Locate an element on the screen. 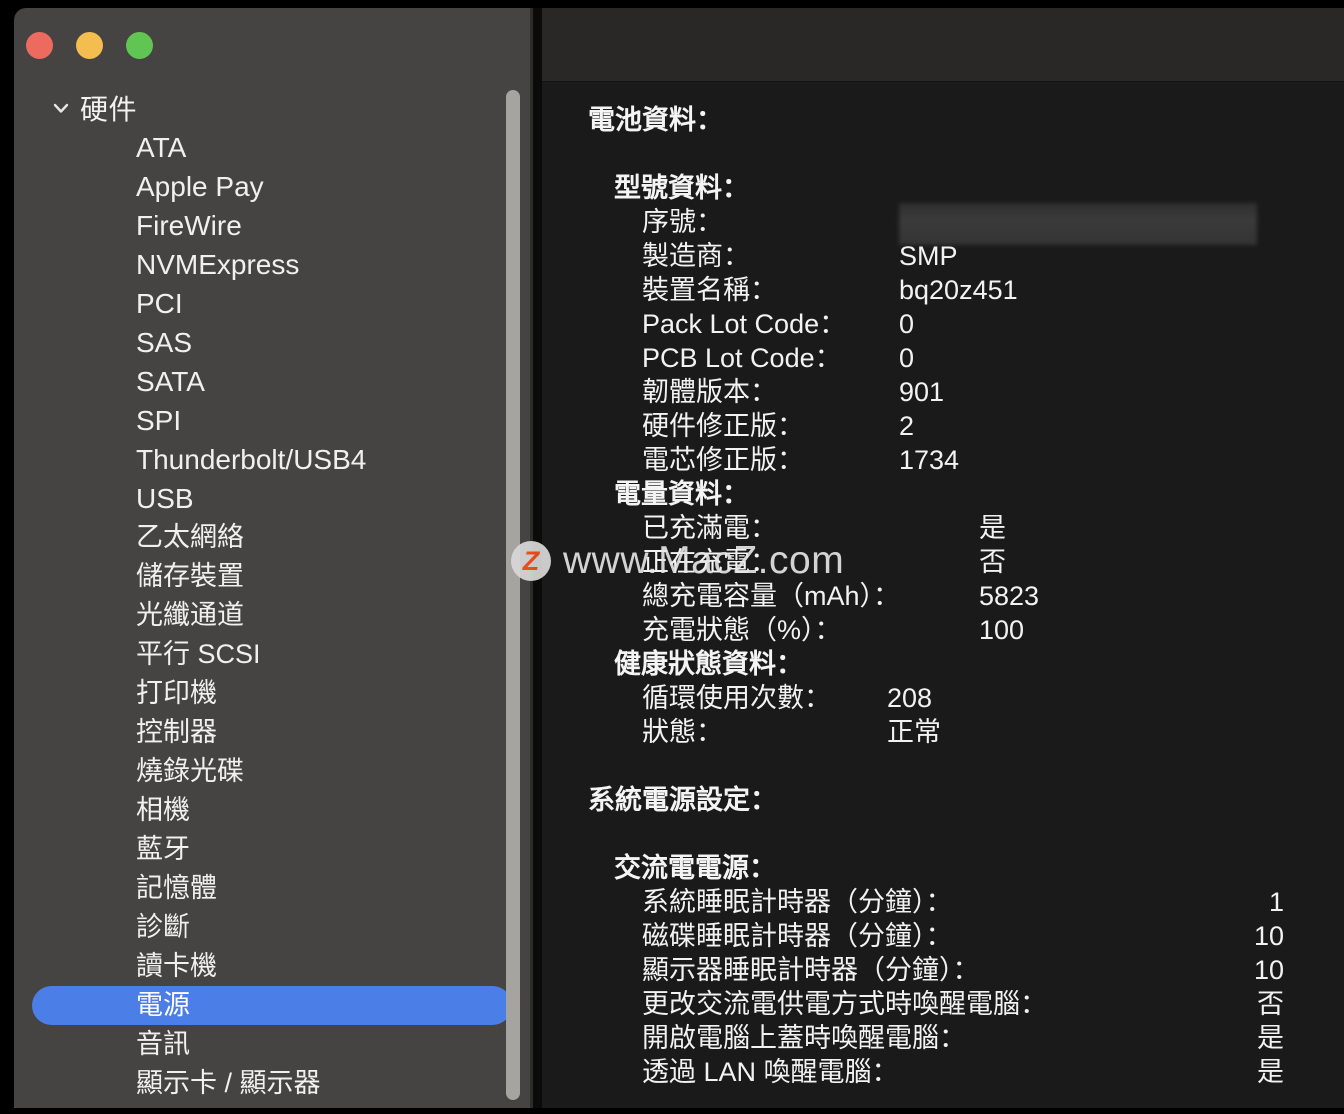  sidebar-item-7: SPI is located at coordinates (272, 420).